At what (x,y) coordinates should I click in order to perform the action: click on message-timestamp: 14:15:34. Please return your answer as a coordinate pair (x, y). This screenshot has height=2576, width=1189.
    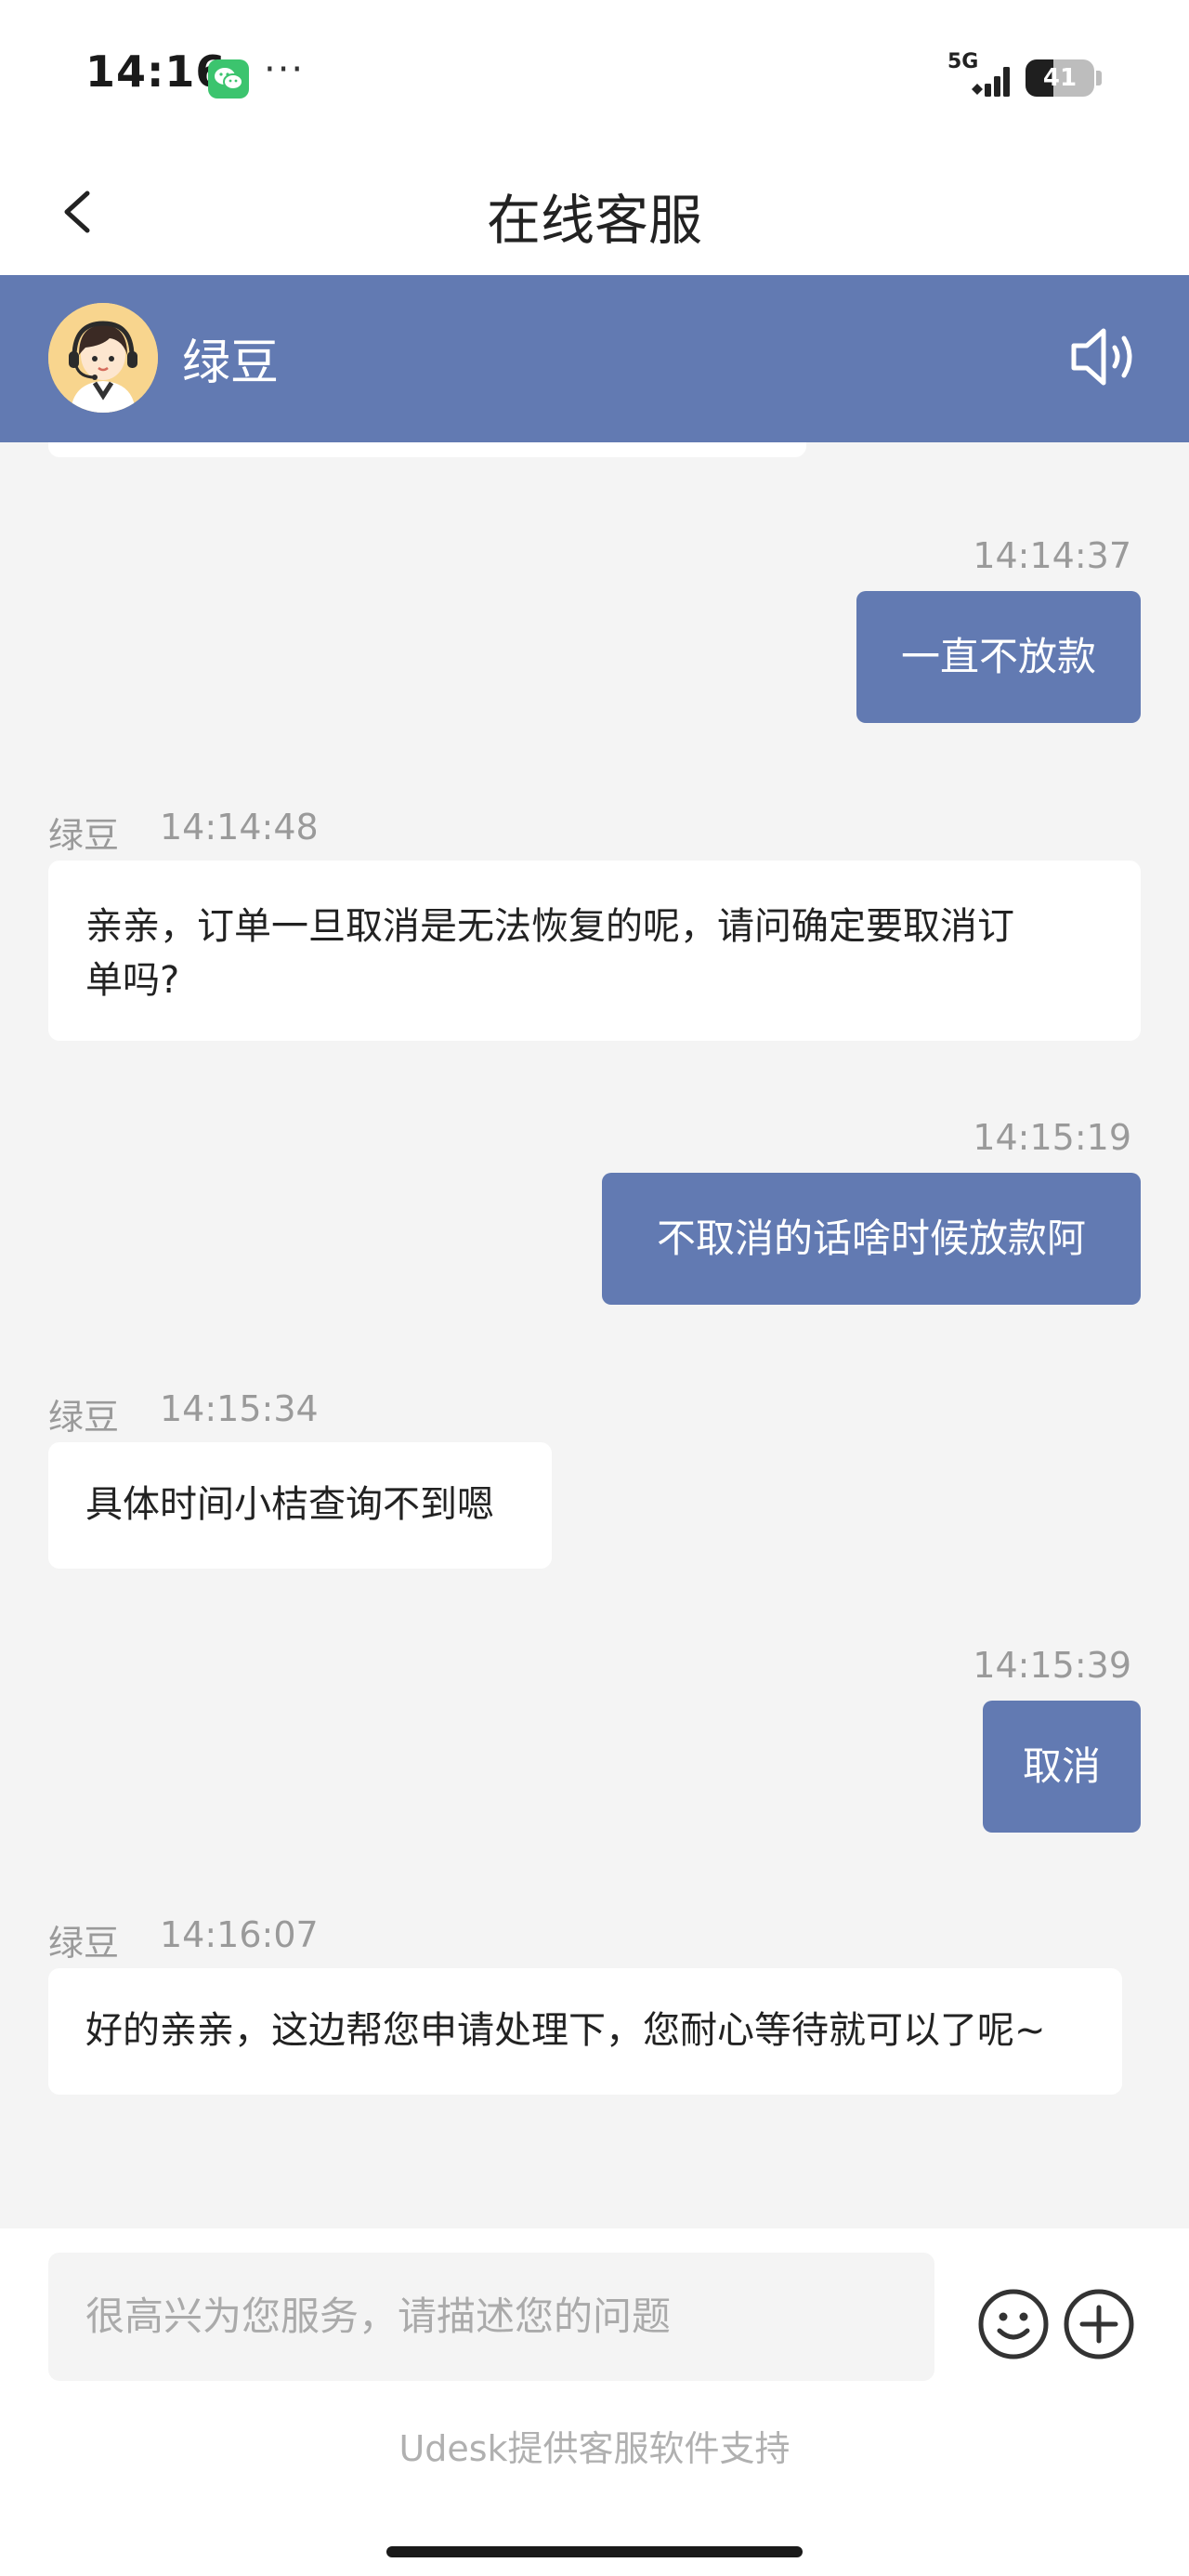
    Looking at the image, I should click on (240, 1408).